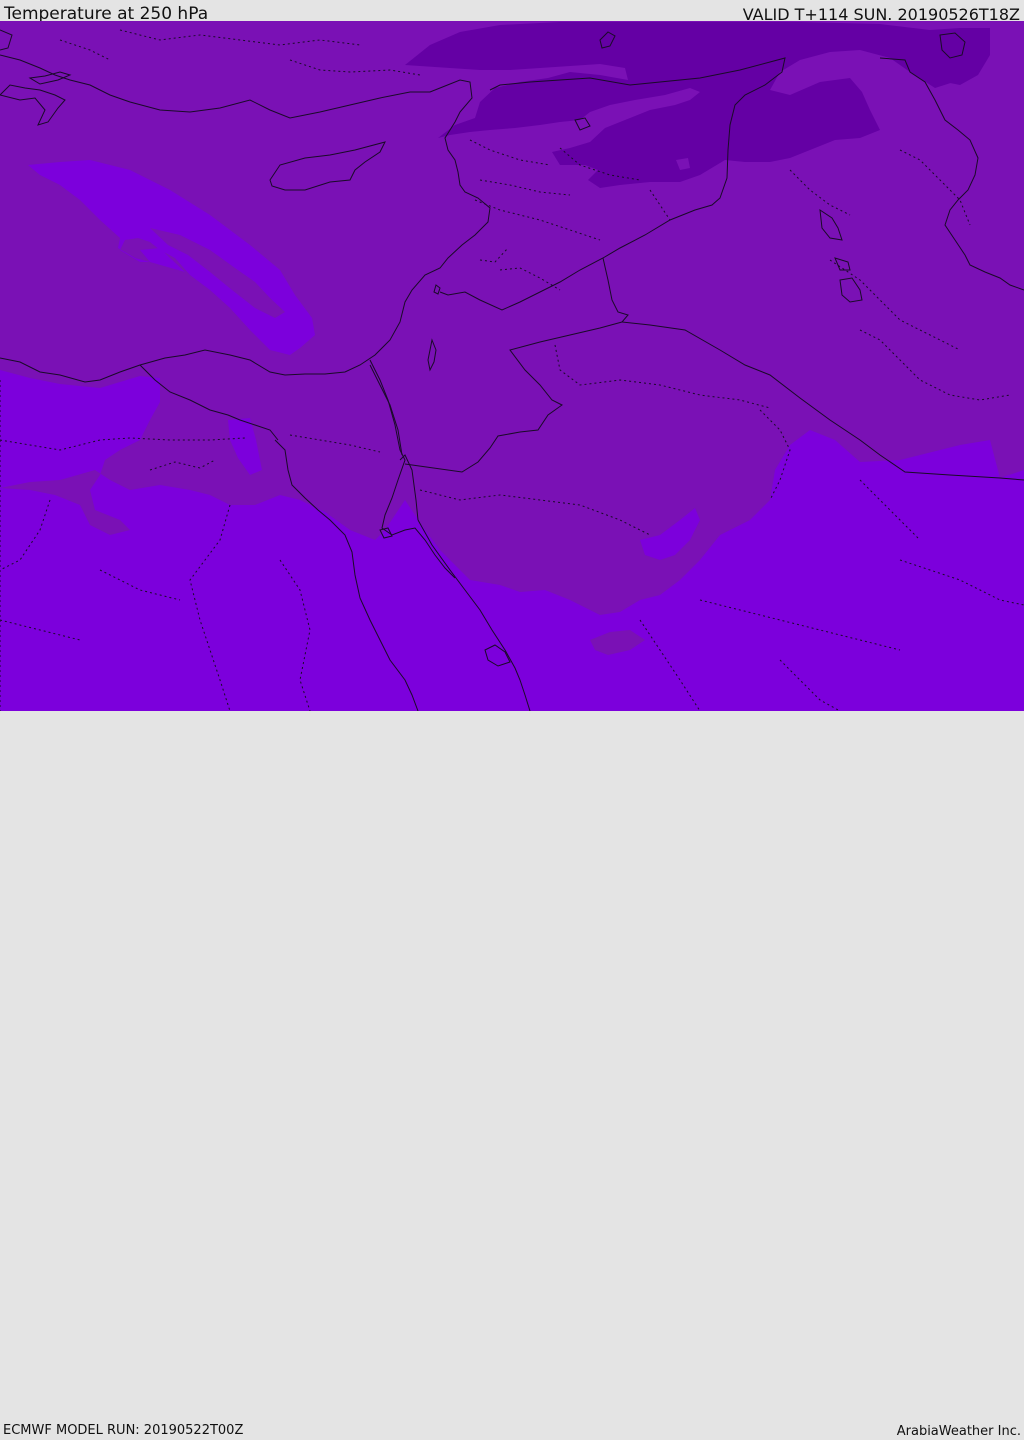 Image resolution: width=1024 pixels, height=1440 pixels. What do you see at coordinates (958, 1431) in the screenshot?
I see `credit-text: ArabiaWeather Inc.` at bounding box center [958, 1431].